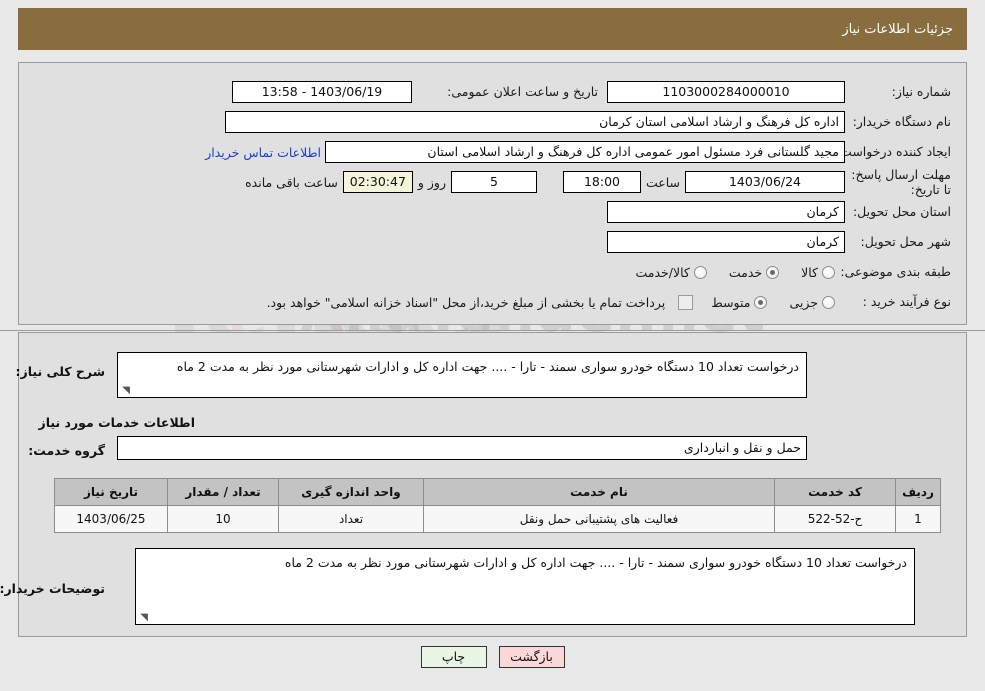 The width and height of the screenshot is (985, 691). Describe the element at coordinates (905, 242) in the screenshot. I see `delivery-city-label: شهر محل تحویل:` at that location.